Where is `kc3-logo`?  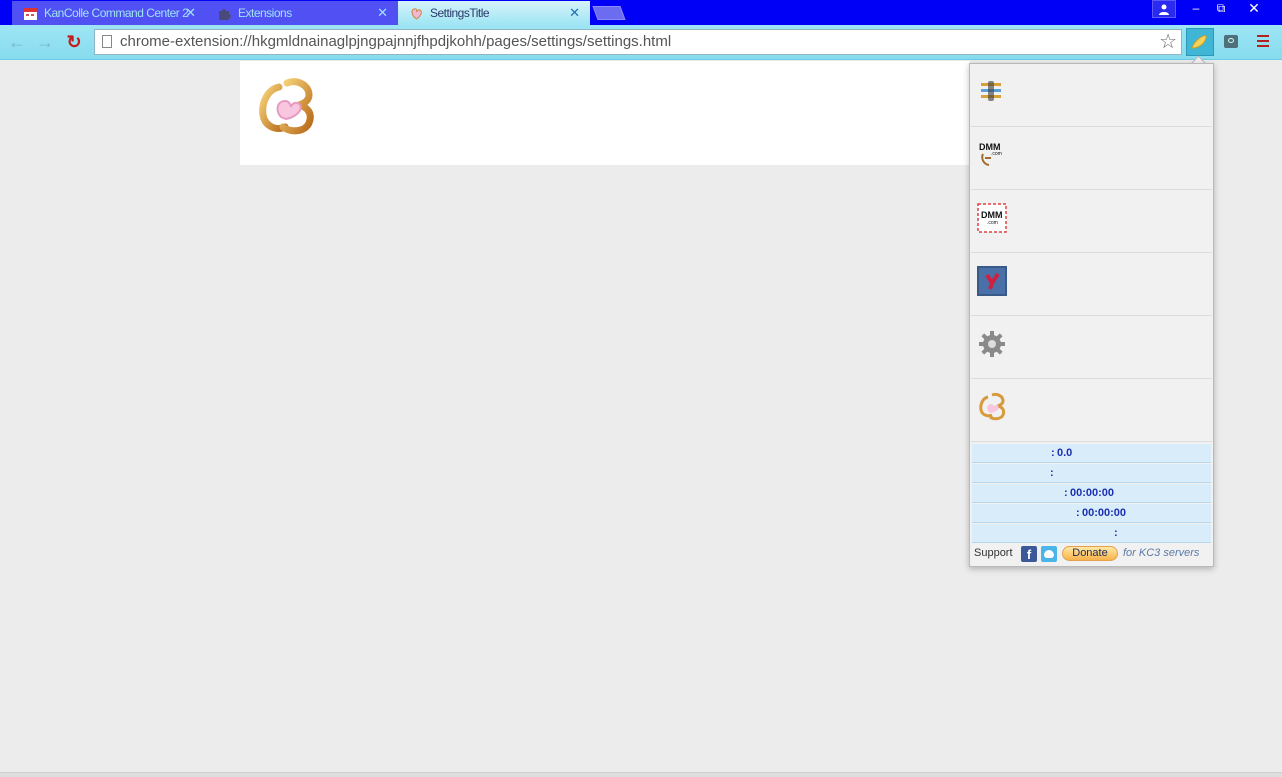 kc3-logo is located at coordinates (286, 106).